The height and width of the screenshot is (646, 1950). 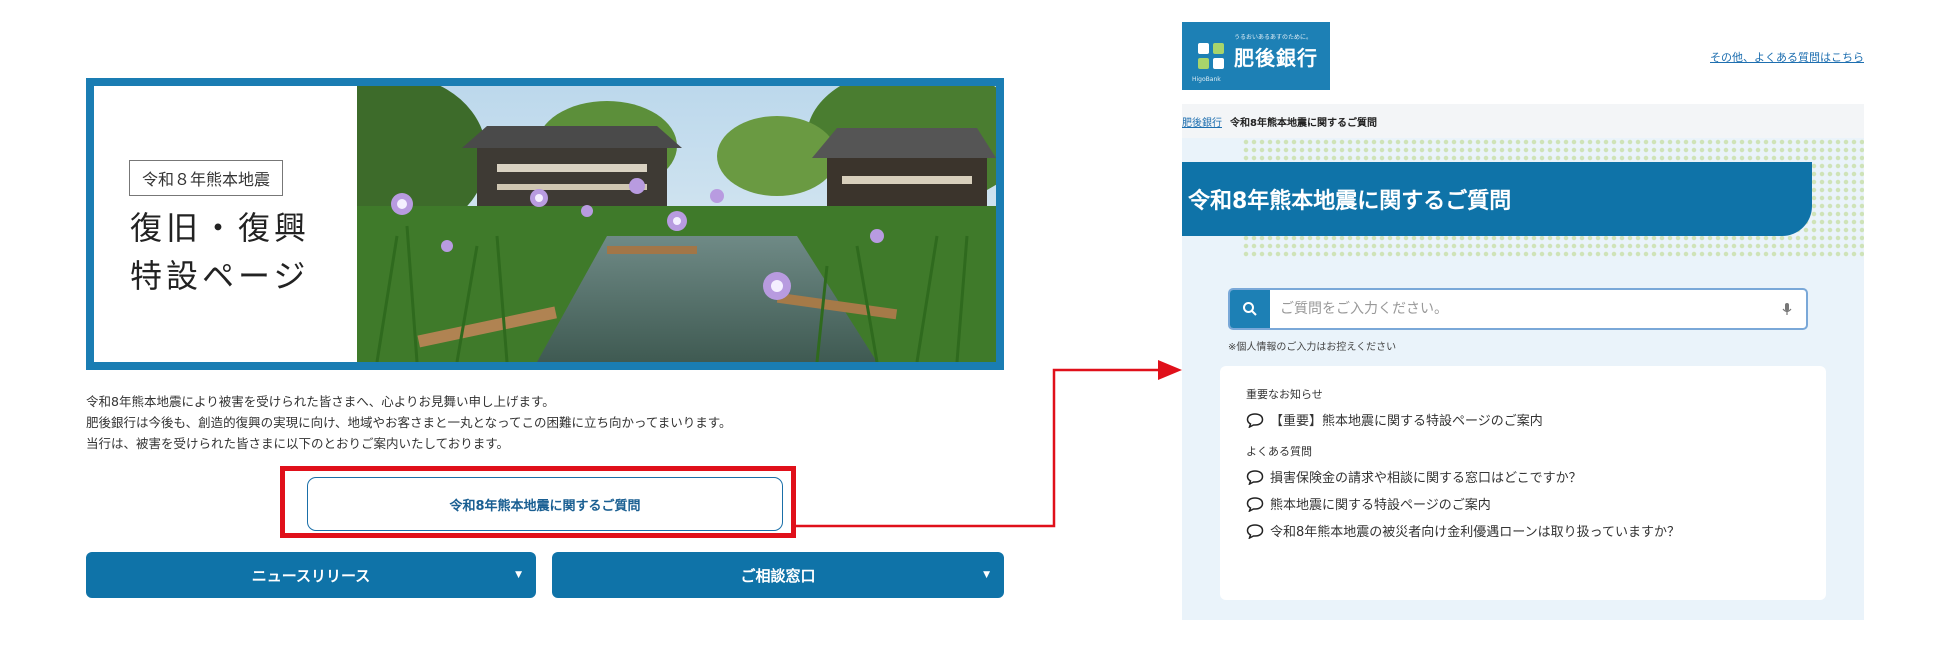 I want to click on higo-bank-logo: 肥後銀行 うるおいあるあすのために。 HigoBank, so click(x=1256, y=56).